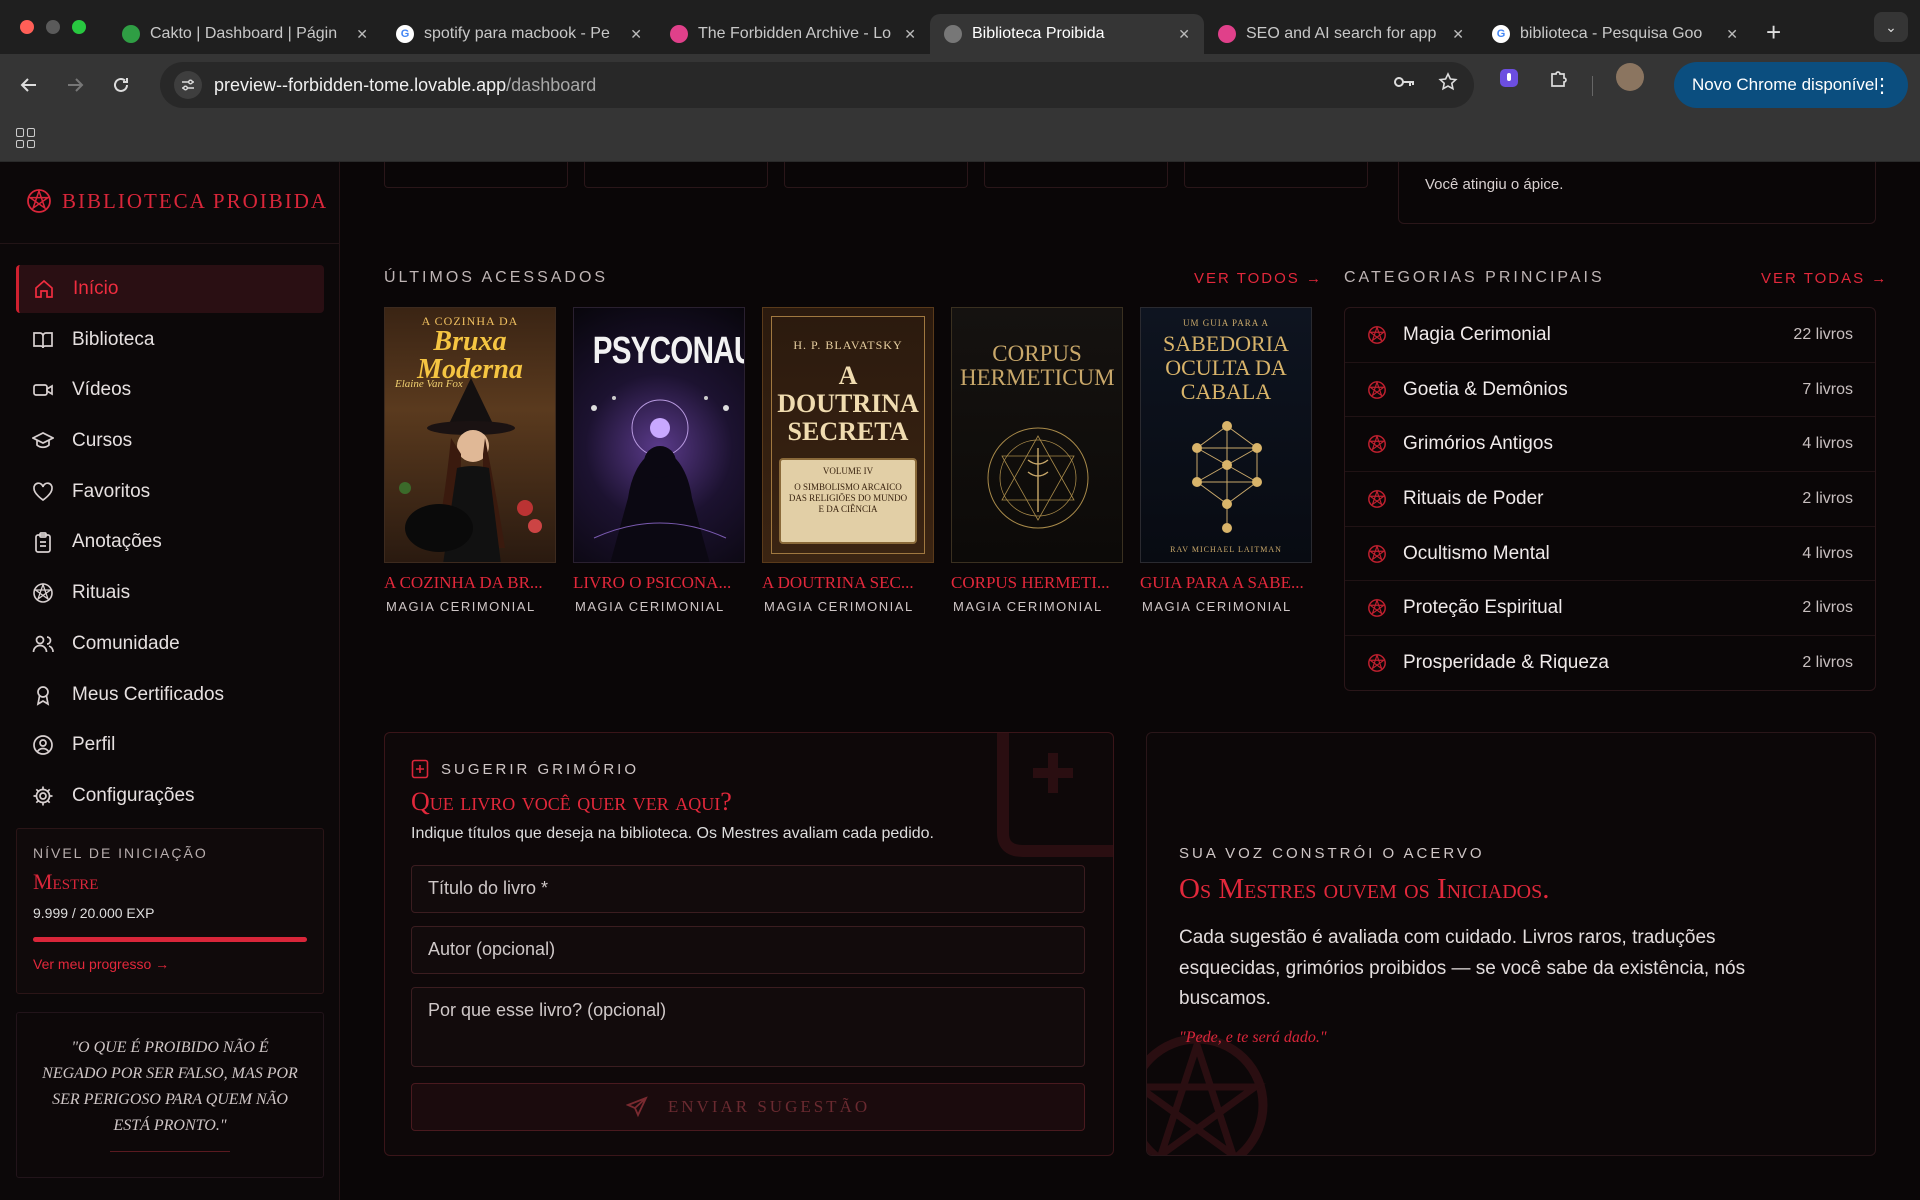 The image size is (1920, 1200). I want to click on reason-textarea: Por que esse livro? (opcional), so click(748, 1027).